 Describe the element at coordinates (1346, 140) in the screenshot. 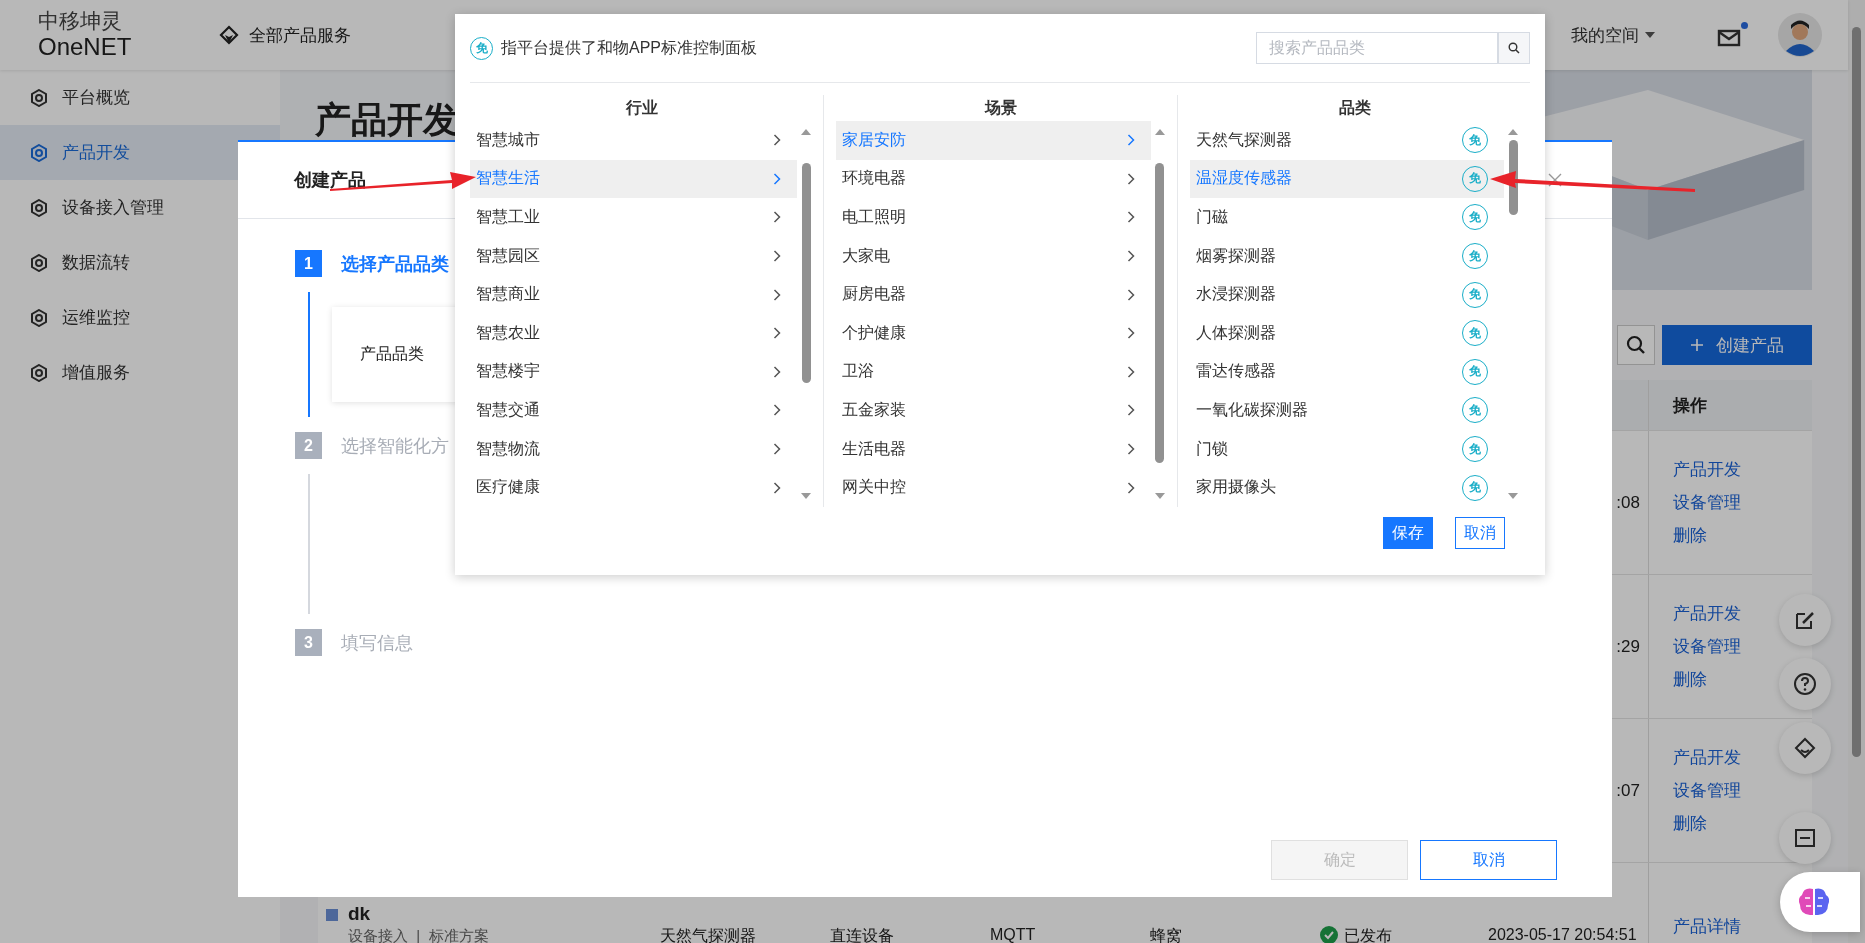

I see `list-item: 天然气探测器 免` at that location.